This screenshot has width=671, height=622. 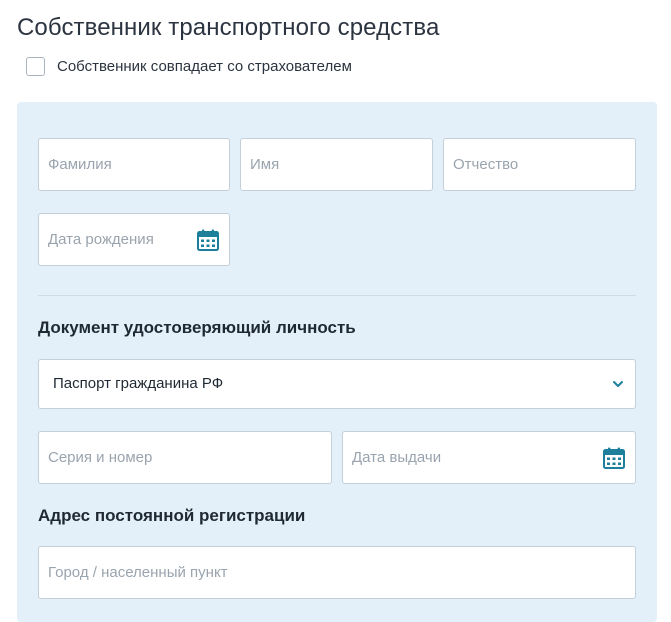 I want to click on last-name-input, so click(x=134, y=164).